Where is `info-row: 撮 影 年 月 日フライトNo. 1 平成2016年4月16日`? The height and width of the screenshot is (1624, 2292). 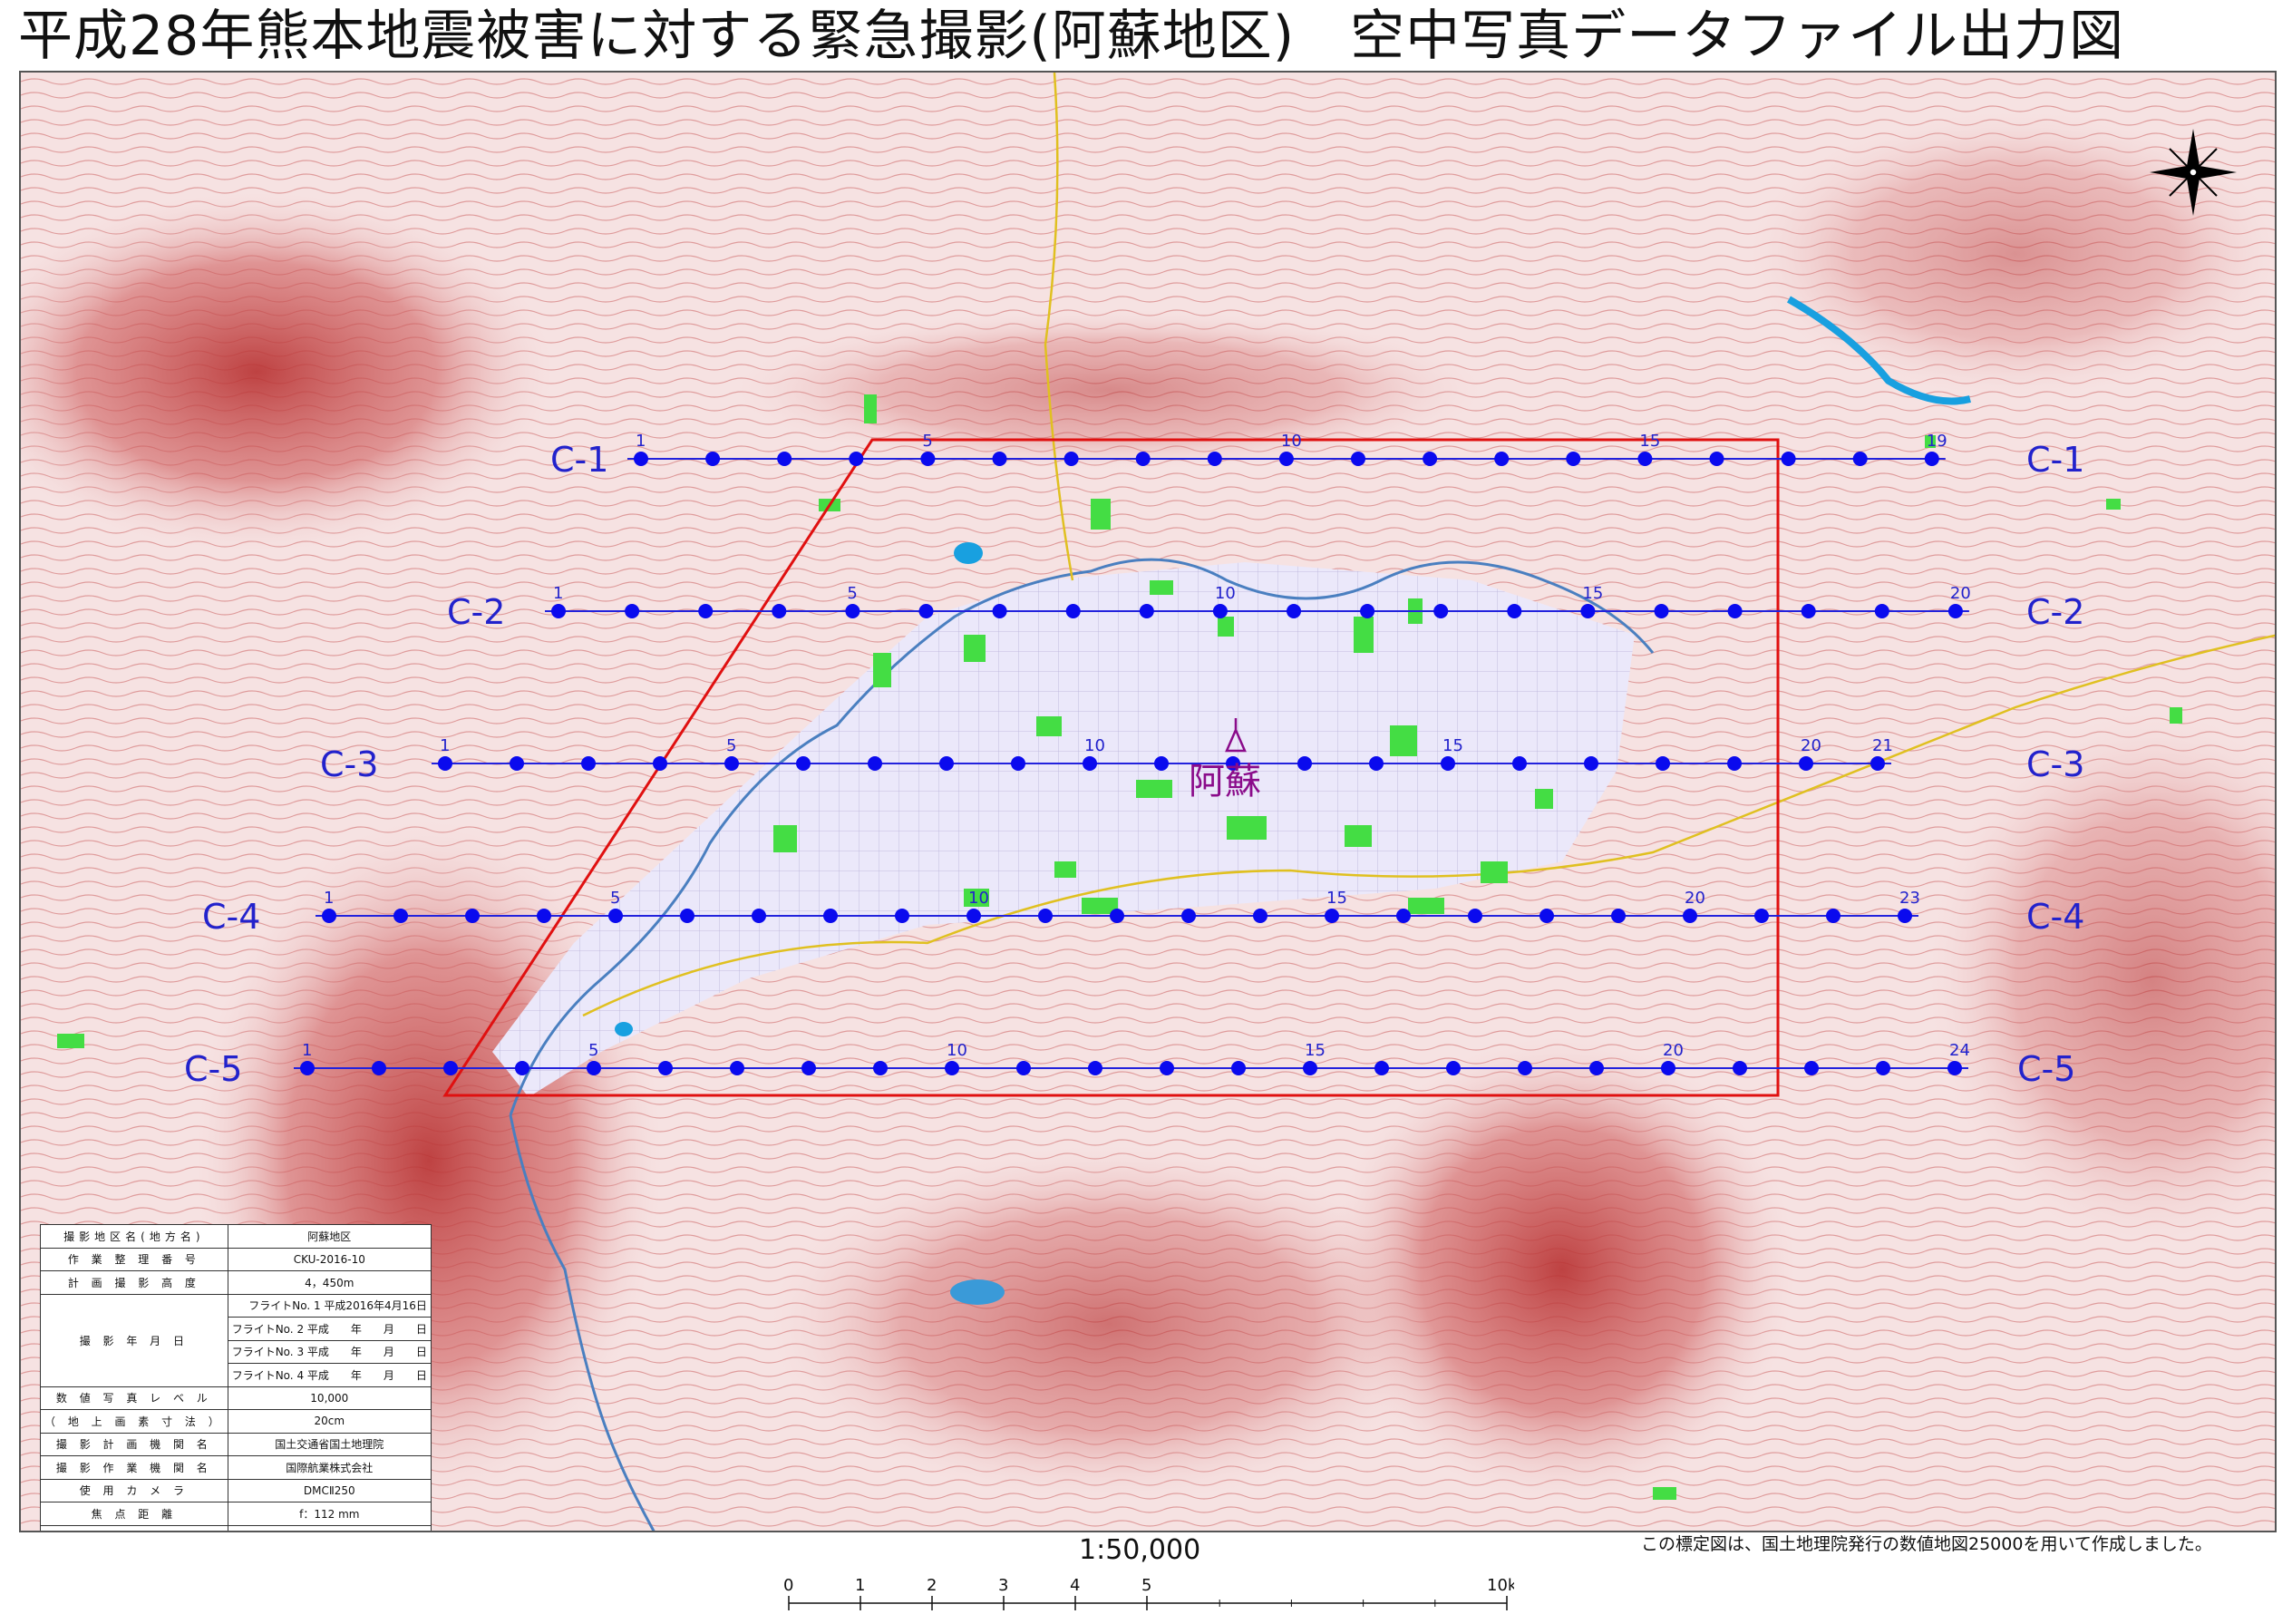
info-row: 撮 影 年 月 日フライトNo. 1 平成2016年4月16日 is located at coordinates (236, 1340).